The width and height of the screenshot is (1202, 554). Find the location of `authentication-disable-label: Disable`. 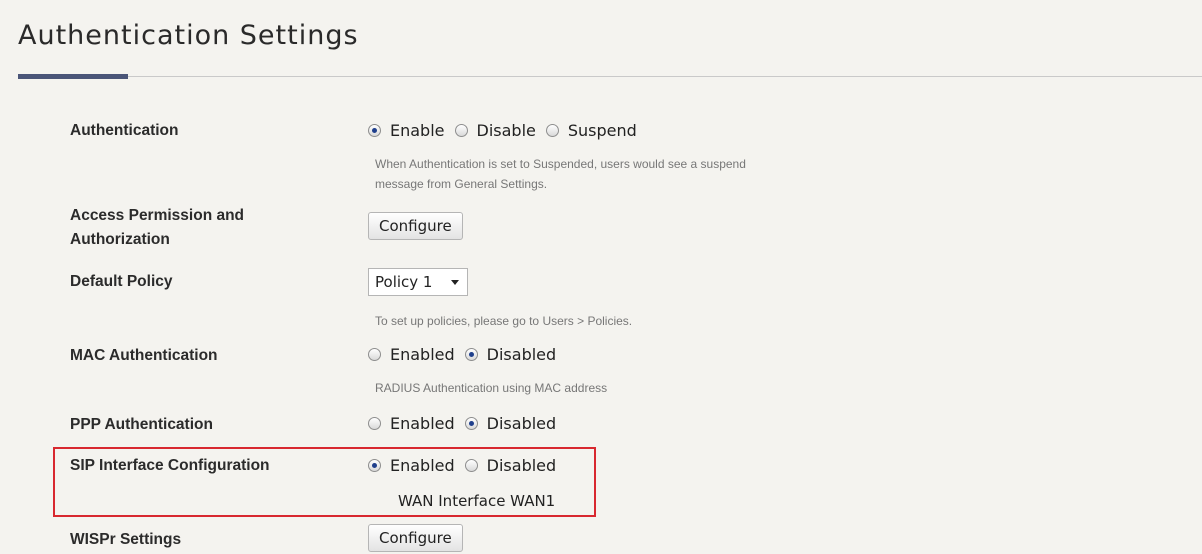

authentication-disable-label: Disable is located at coordinates (506, 130).